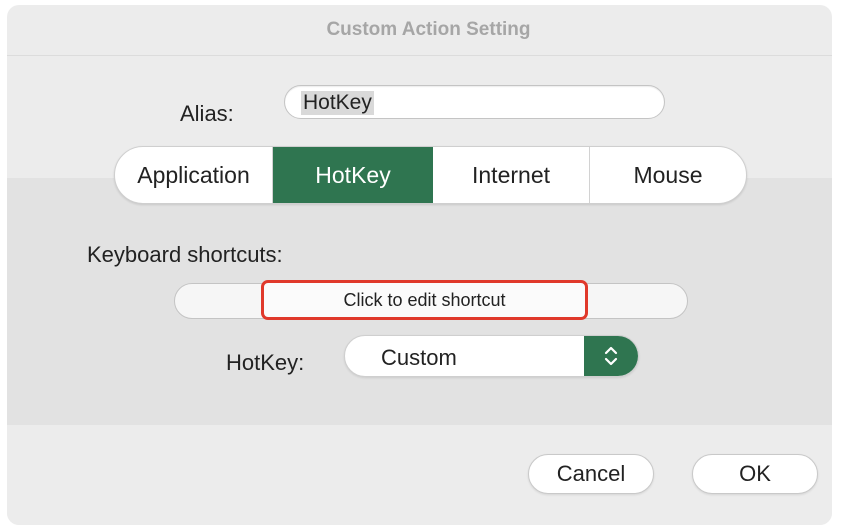 This screenshot has width=843, height=529. I want to click on tab-hotkey: HotKey, so click(353, 175).